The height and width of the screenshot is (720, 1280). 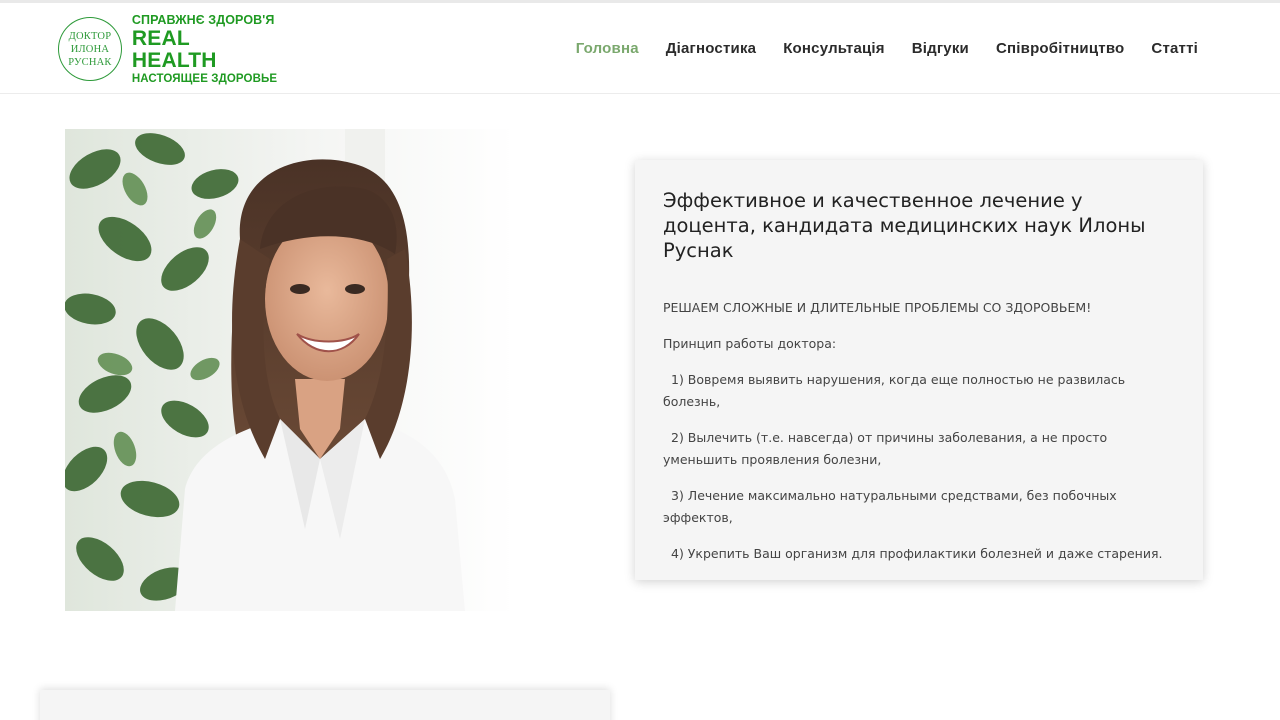 What do you see at coordinates (325, 705) in the screenshot?
I see `next-section-card` at bounding box center [325, 705].